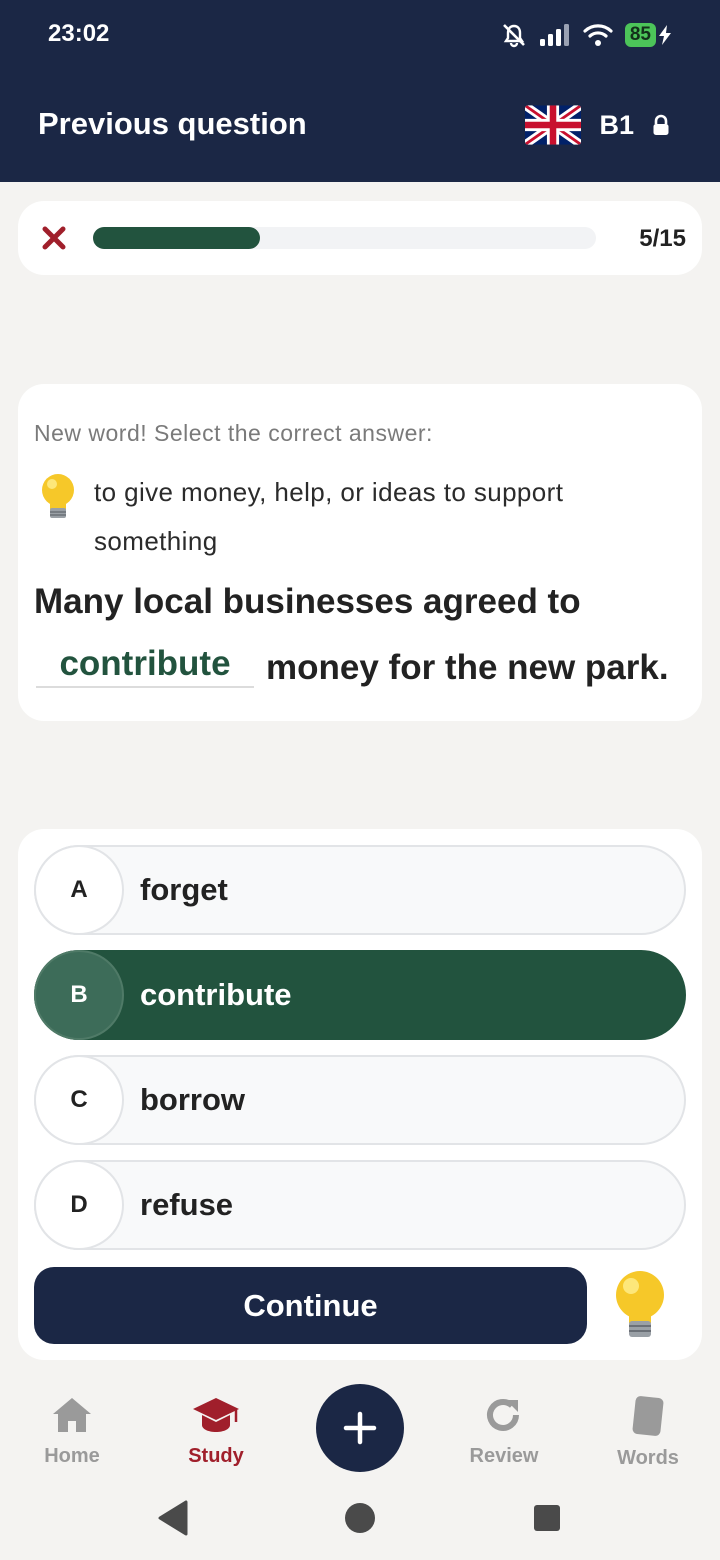 This screenshot has width=720, height=1560. What do you see at coordinates (360, 1100) in the screenshot?
I see `option-c: C borrow` at bounding box center [360, 1100].